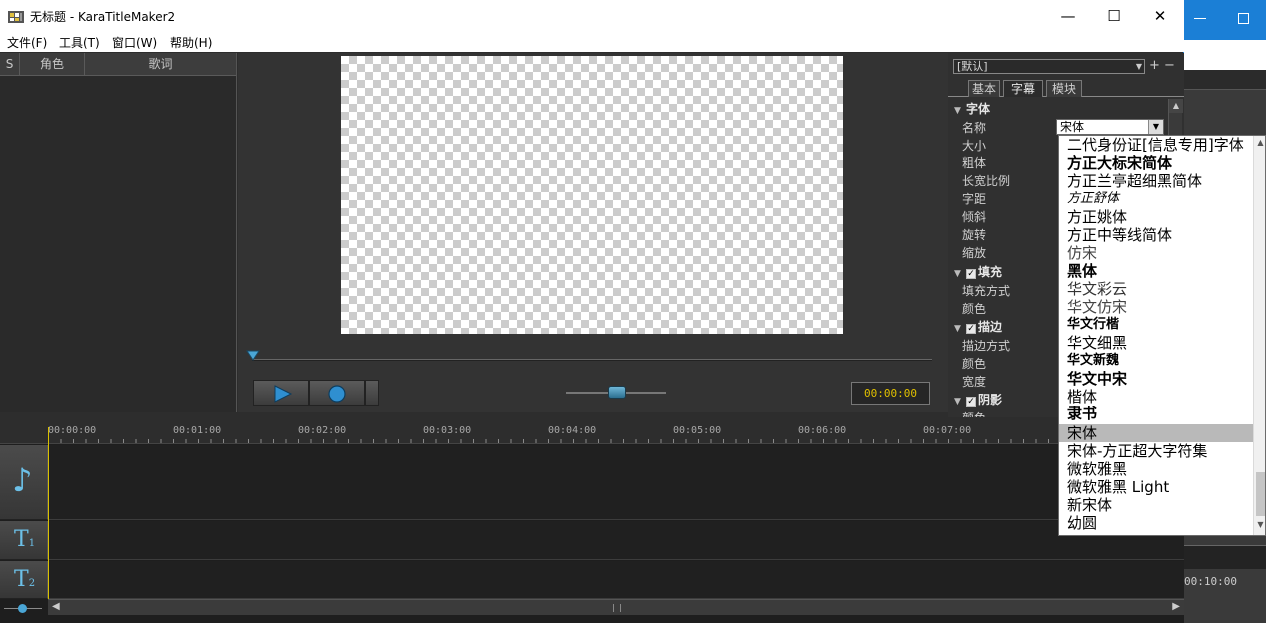  What do you see at coordinates (1023, 88) in the screenshot?
I see `tab-subtitle: 字幕` at bounding box center [1023, 88].